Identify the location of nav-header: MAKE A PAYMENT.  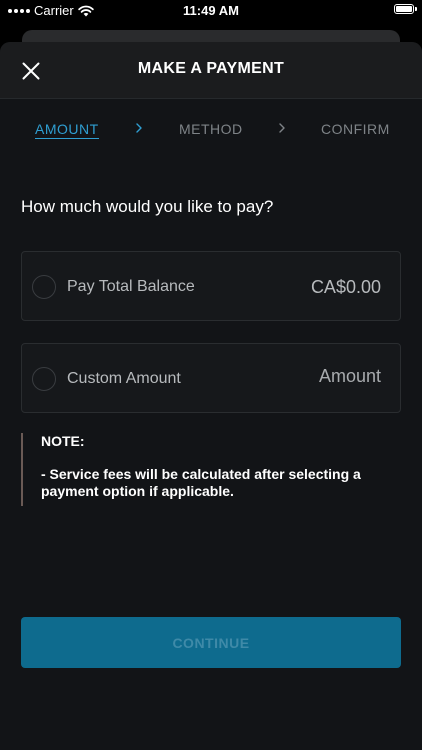
(211, 70).